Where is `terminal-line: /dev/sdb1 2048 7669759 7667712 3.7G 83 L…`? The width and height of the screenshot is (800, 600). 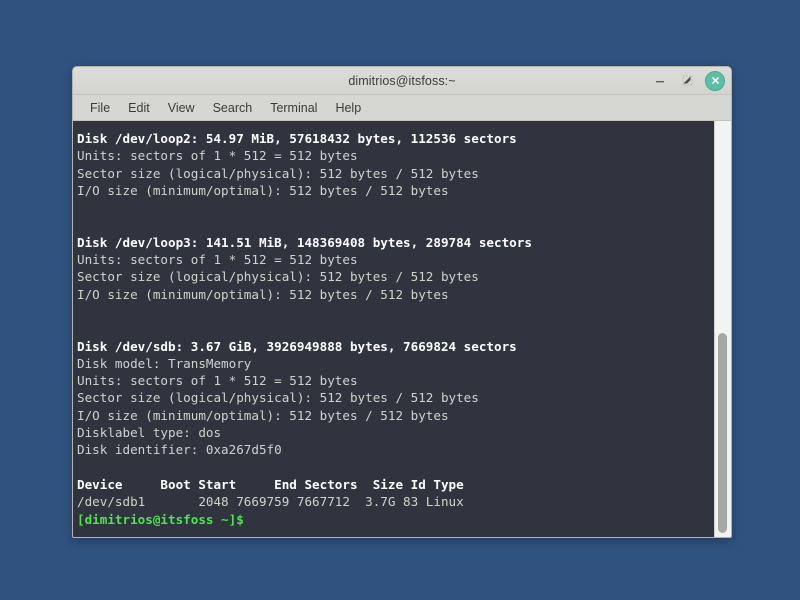 terminal-line: /dev/sdb1 2048 7669759 7667712 3.7G 83 L… is located at coordinates (270, 502).